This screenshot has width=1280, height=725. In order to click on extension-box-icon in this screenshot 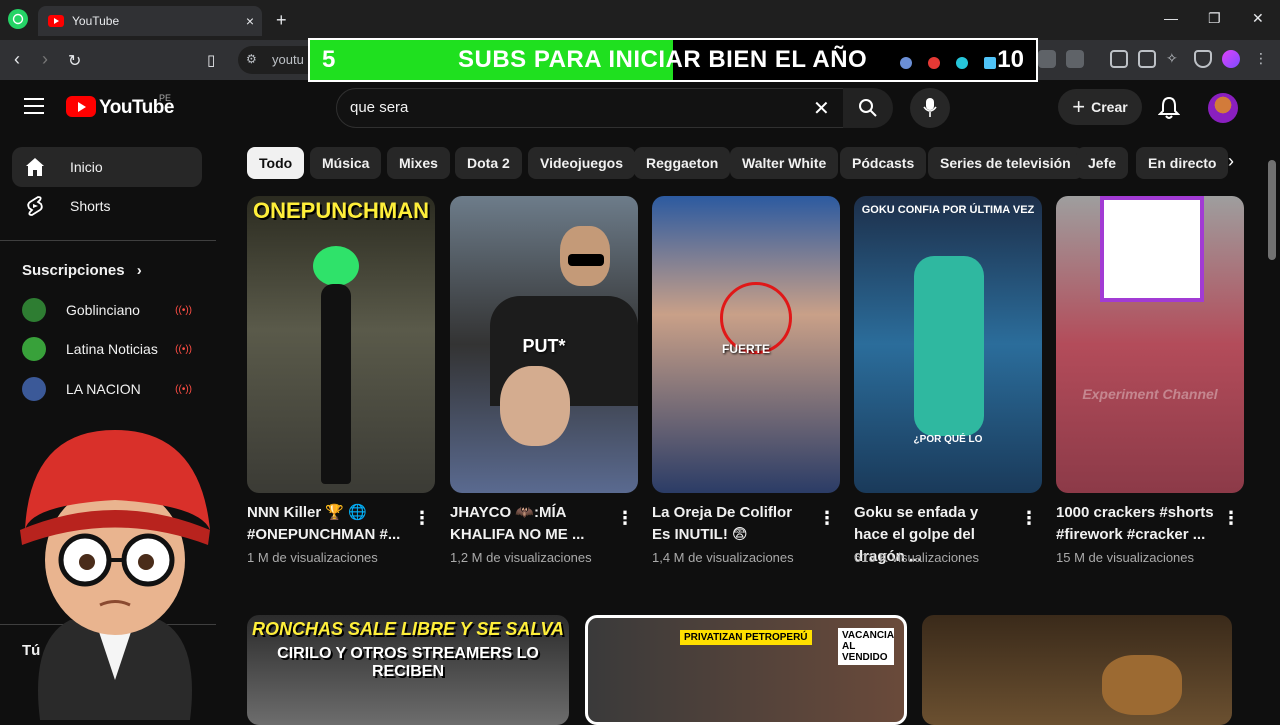, I will do `click(1075, 59)`.